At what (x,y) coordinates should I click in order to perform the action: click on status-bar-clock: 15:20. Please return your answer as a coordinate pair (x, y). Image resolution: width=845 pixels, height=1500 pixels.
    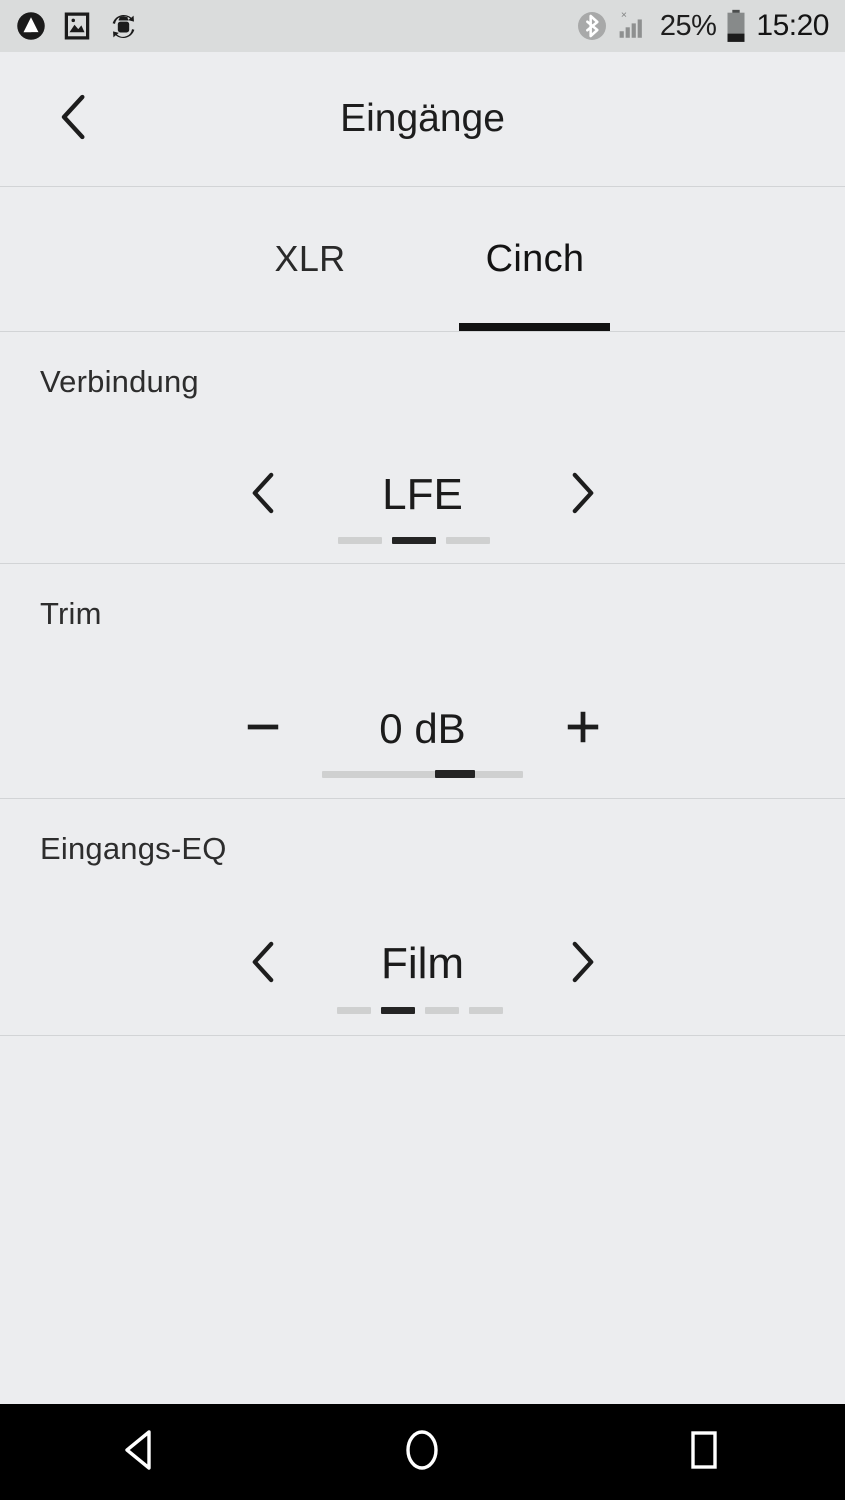
    Looking at the image, I should click on (792, 25).